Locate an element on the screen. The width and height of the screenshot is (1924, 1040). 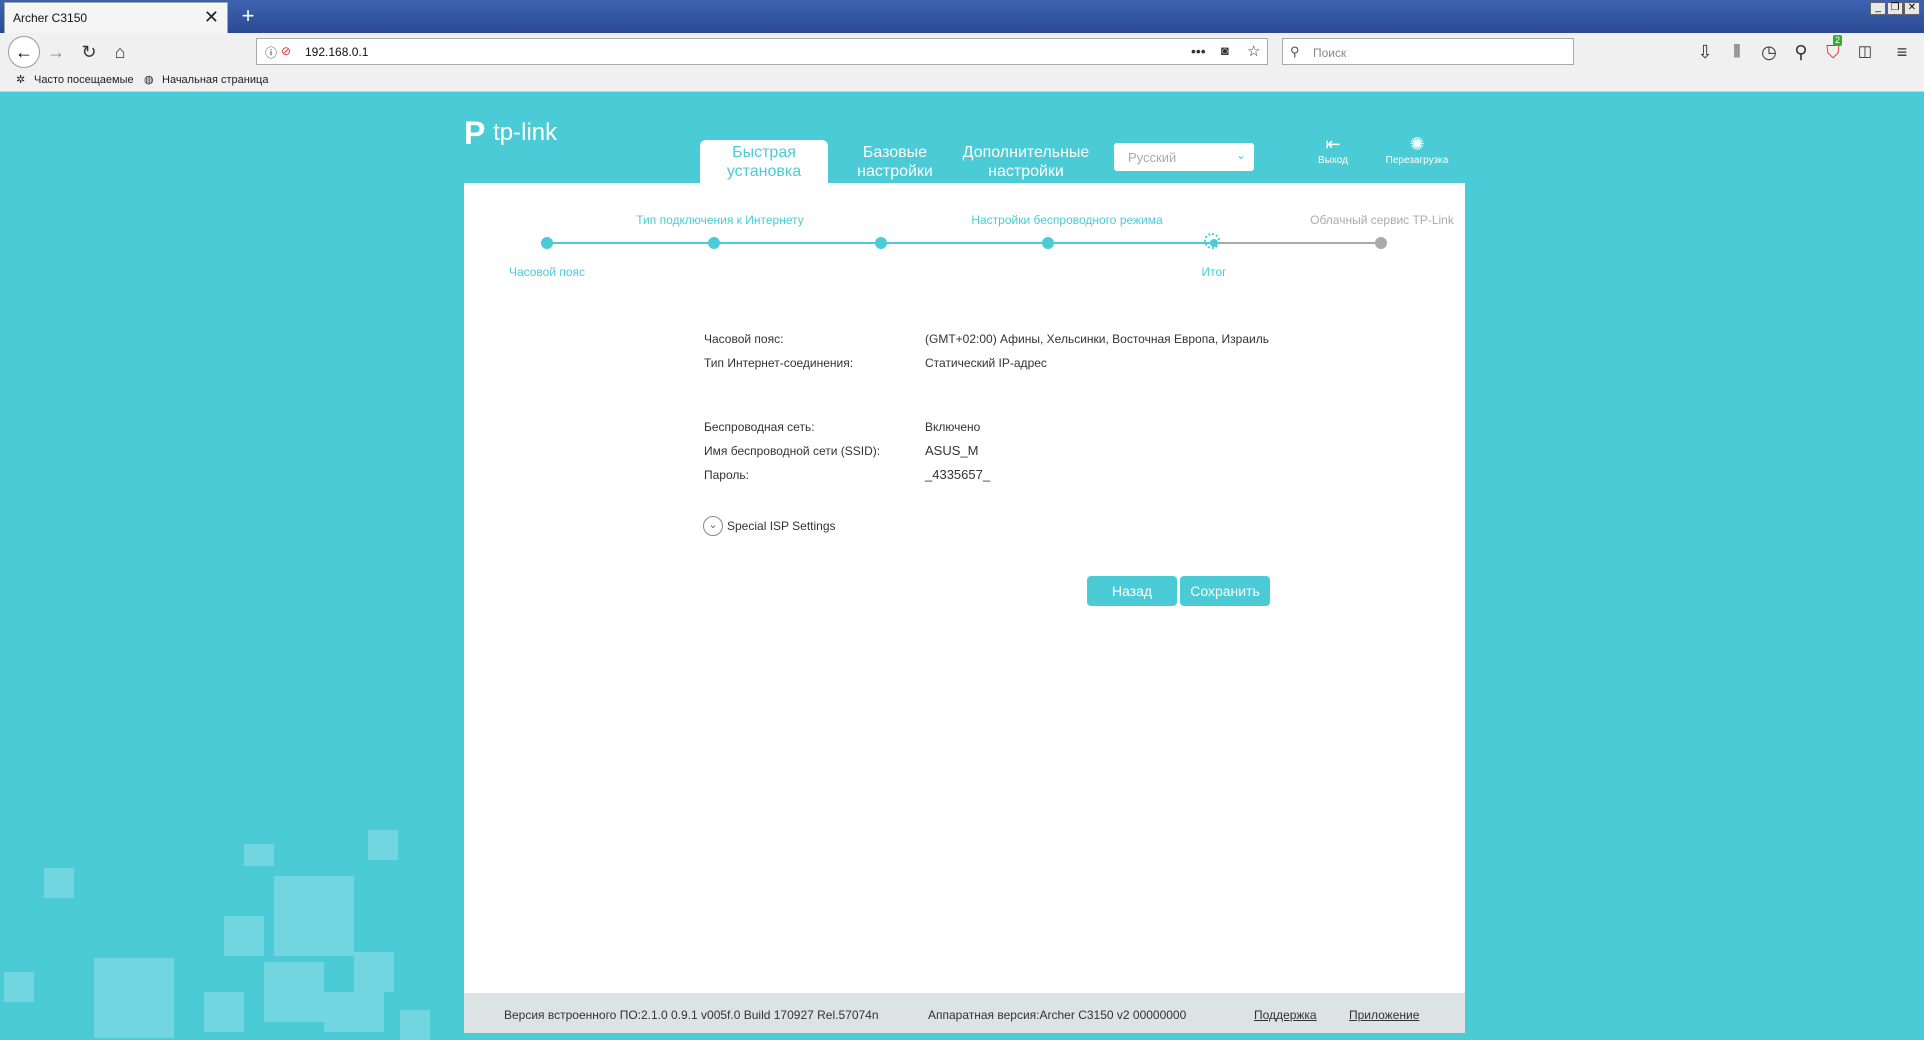
forward-arrow-icon: → is located at coordinates (56, 52).